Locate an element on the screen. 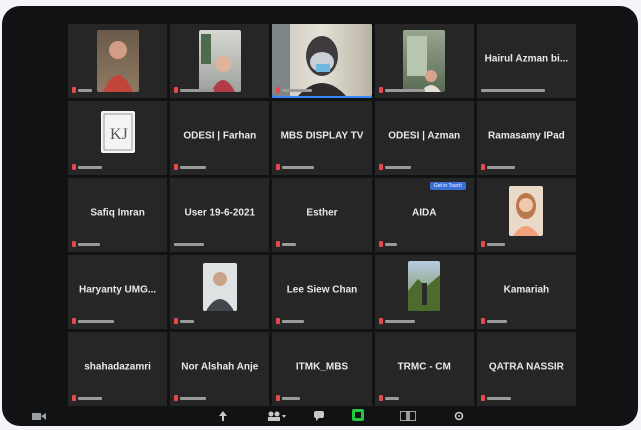 The height and width of the screenshot is (430, 641). participant-tile: QATRA NASSIR is located at coordinates (526, 369).